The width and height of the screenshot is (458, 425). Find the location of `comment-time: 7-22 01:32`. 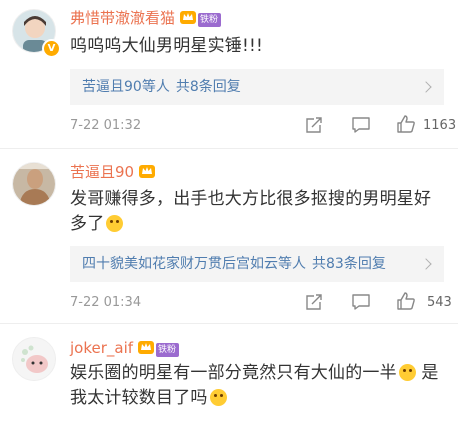

comment-time: 7-22 01:32 is located at coordinates (106, 125).